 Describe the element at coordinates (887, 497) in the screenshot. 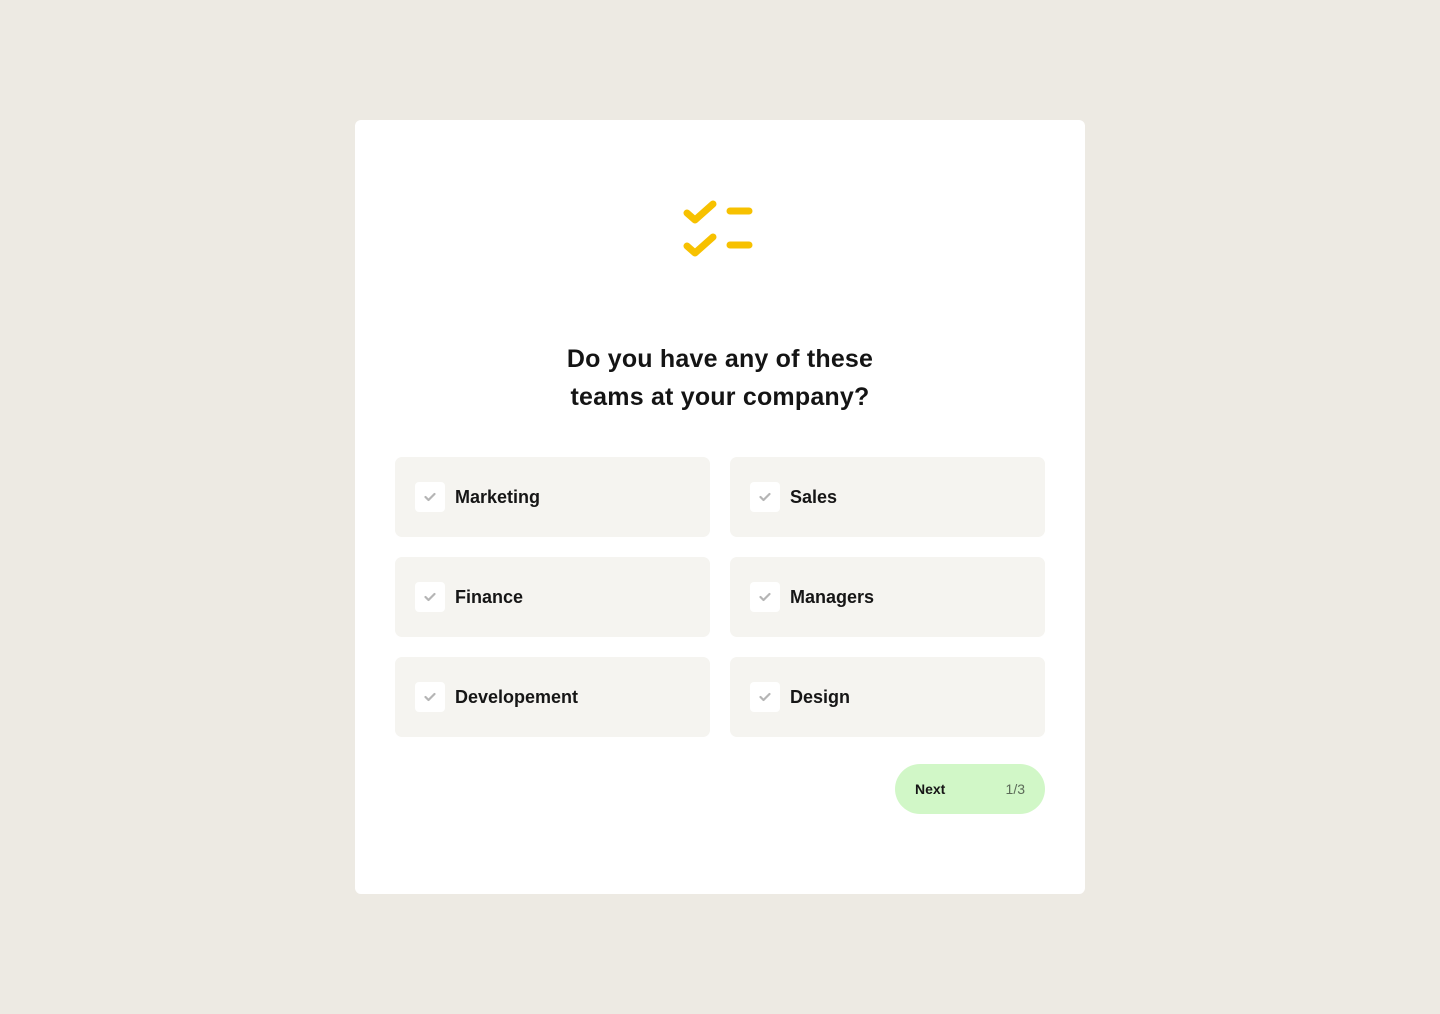

I see `option-sales: Sales` at that location.